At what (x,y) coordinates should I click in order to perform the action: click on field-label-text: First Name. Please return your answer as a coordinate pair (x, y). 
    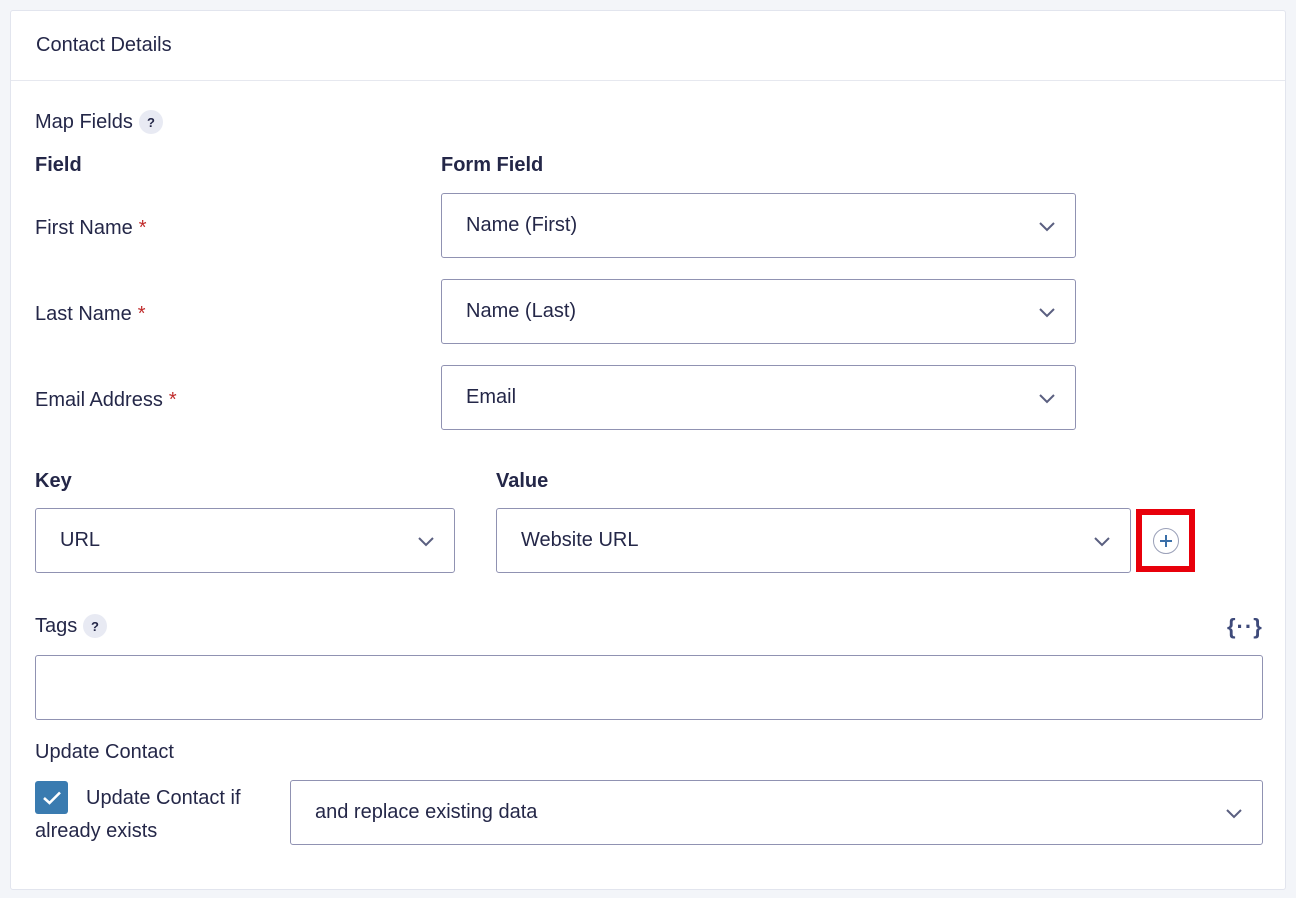
    Looking at the image, I should click on (84, 228).